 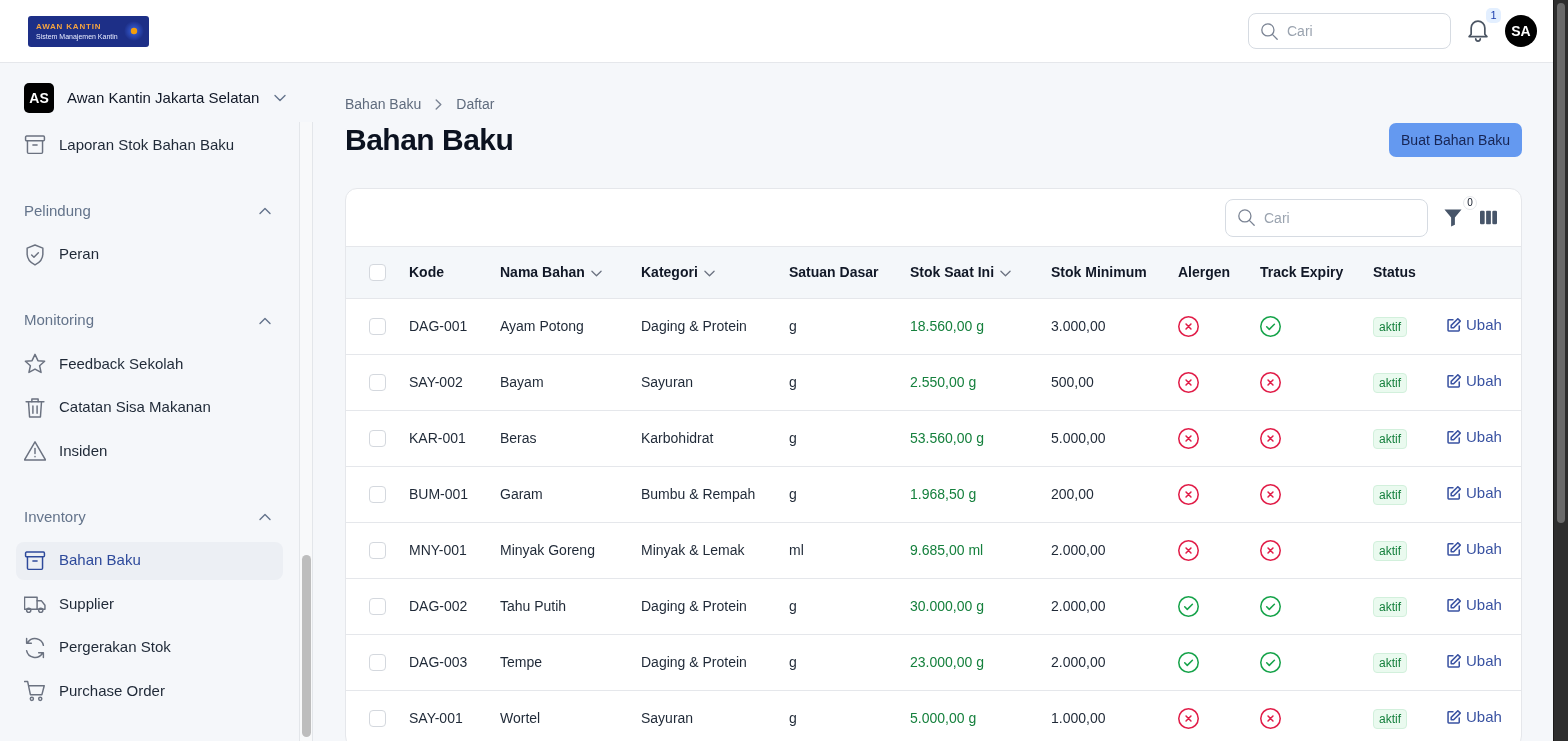 I want to click on user-avatar: SA, so click(x=1521, y=31).